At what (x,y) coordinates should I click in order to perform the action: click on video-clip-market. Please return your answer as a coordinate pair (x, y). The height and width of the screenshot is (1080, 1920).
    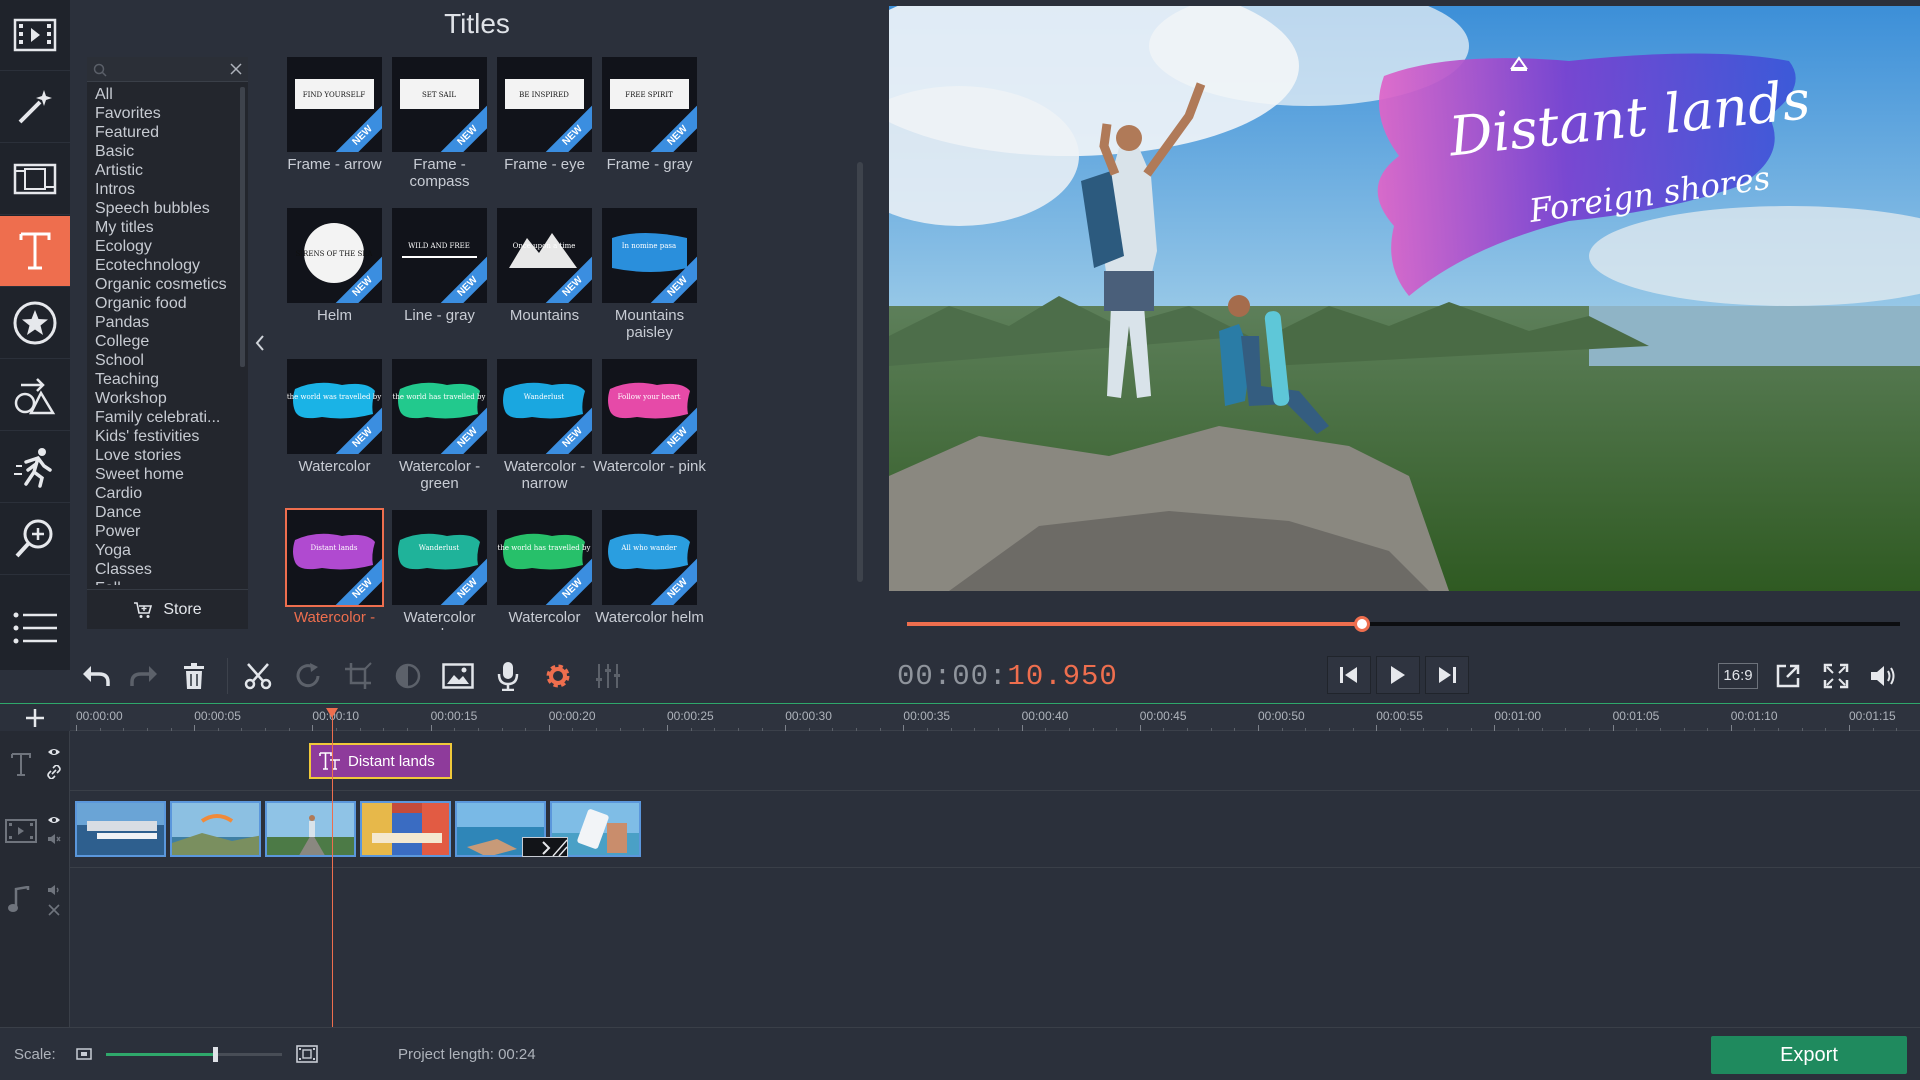
    Looking at the image, I should click on (405, 829).